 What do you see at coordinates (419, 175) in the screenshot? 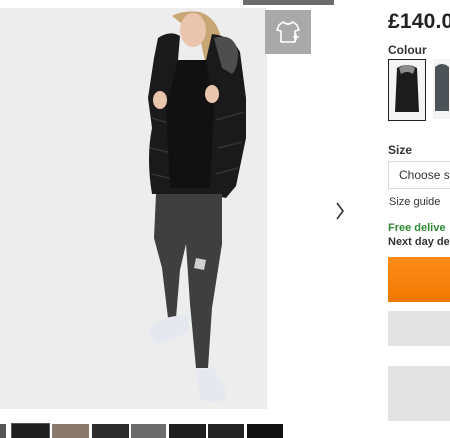
I see `size-select: Choose s` at bounding box center [419, 175].